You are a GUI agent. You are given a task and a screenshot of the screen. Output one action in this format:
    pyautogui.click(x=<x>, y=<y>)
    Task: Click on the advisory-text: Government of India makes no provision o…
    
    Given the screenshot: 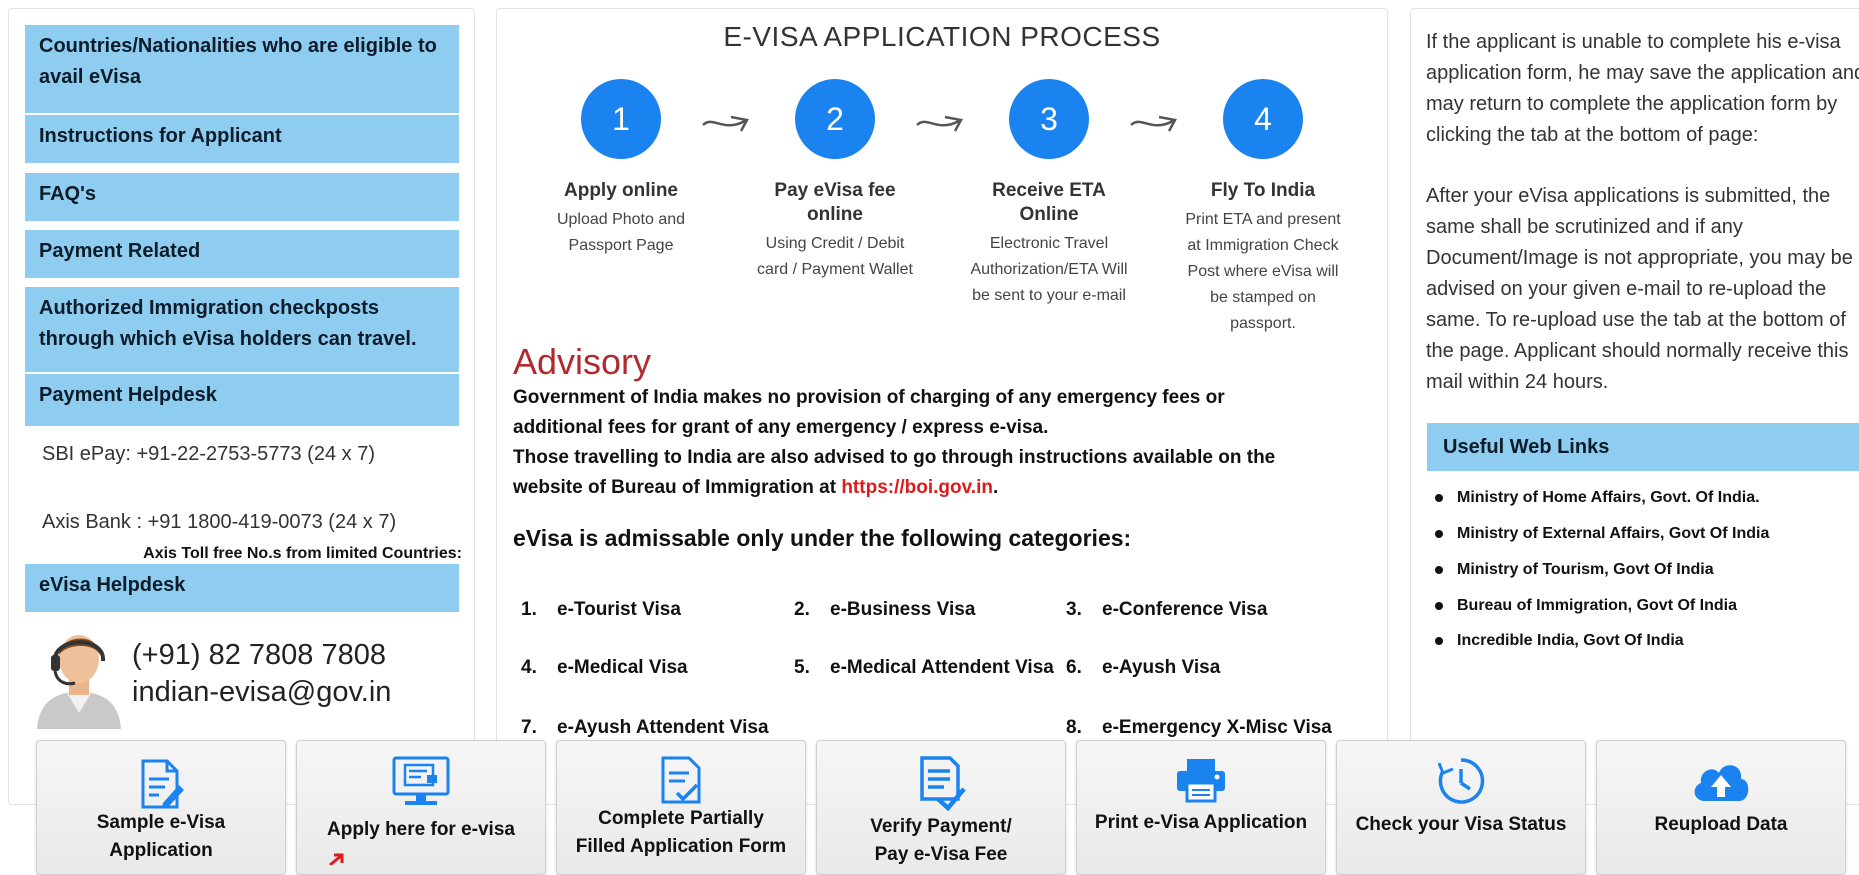 What is the action you would take?
    pyautogui.click(x=869, y=397)
    